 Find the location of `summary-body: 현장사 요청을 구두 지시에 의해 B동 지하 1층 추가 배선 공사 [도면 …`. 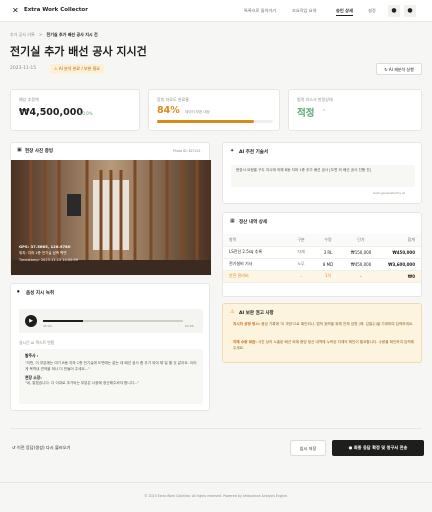

summary-body: 현장사 요청을 구두 지시에 의해 B동 지하 1층 추가 배선 공사 [도면 … is located at coordinates (323, 176).